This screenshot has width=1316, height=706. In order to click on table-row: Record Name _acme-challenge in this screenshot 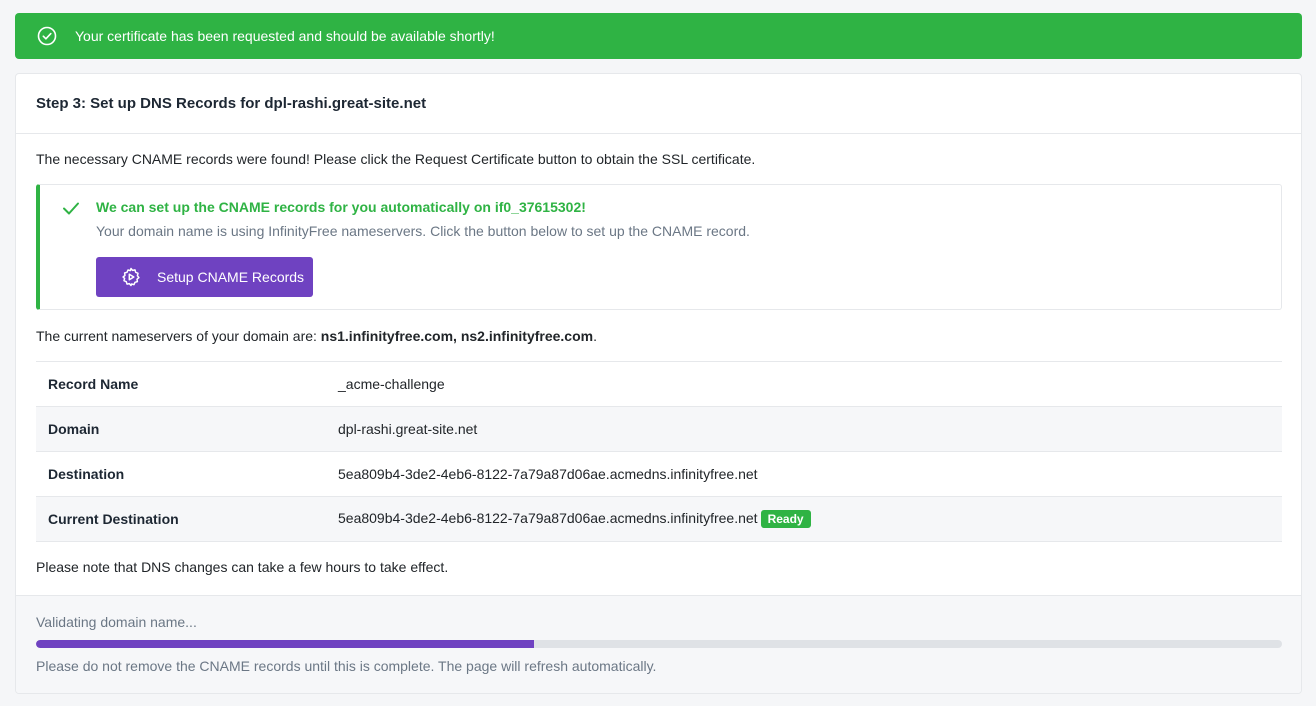, I will do `click(659, 384)`.